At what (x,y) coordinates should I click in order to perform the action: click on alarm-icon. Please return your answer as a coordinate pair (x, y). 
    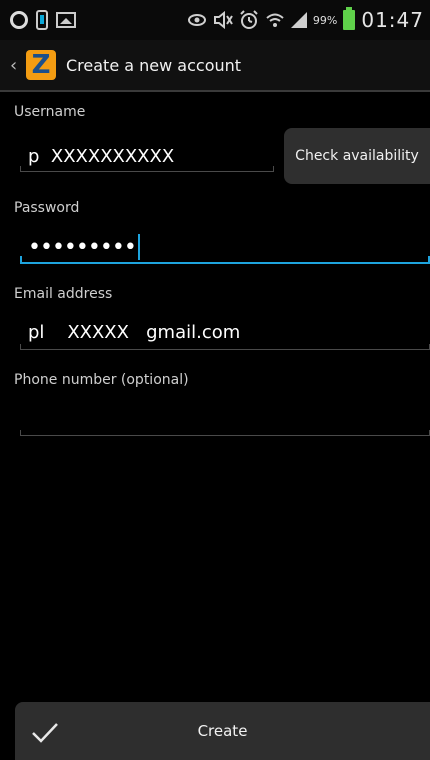
    Looking at the image, I should click on (249, 19).